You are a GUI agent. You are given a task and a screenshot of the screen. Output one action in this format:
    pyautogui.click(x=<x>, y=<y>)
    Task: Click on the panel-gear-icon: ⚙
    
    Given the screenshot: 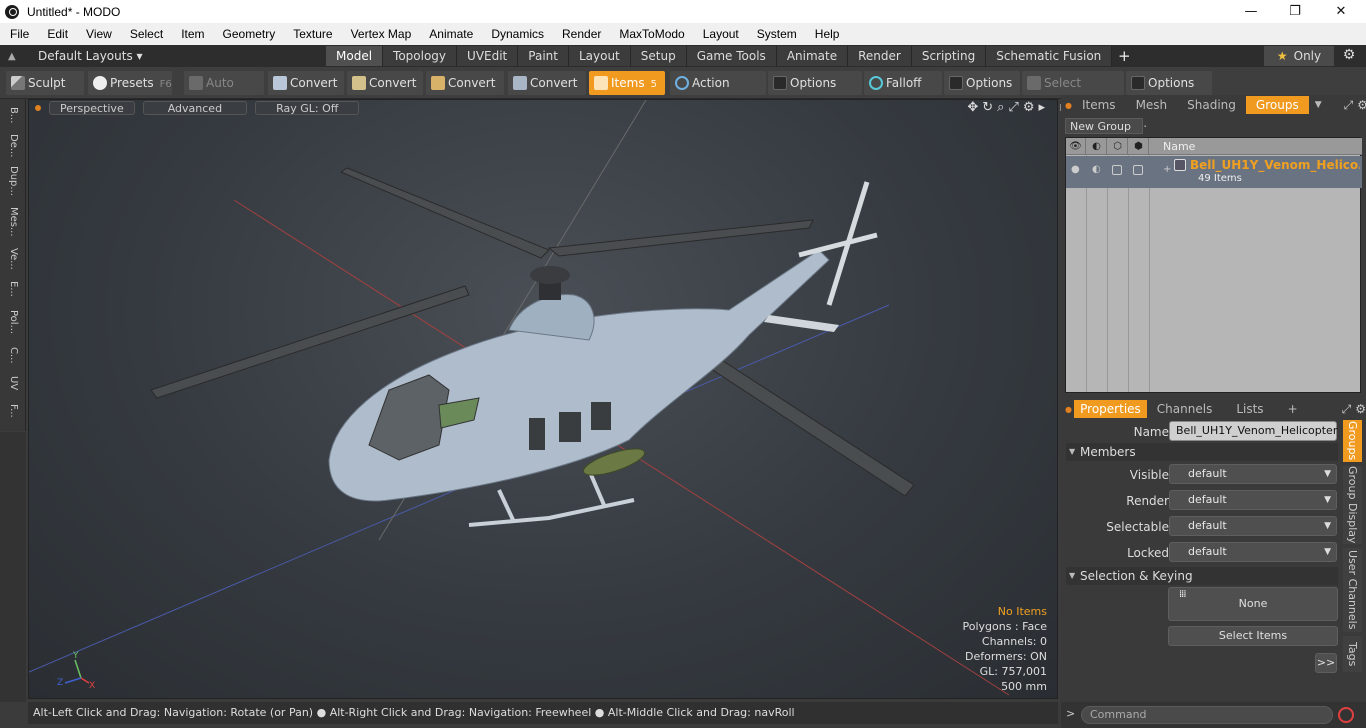 What is the action you would take?
    pyautogui.click(x=1361, y=105)
    